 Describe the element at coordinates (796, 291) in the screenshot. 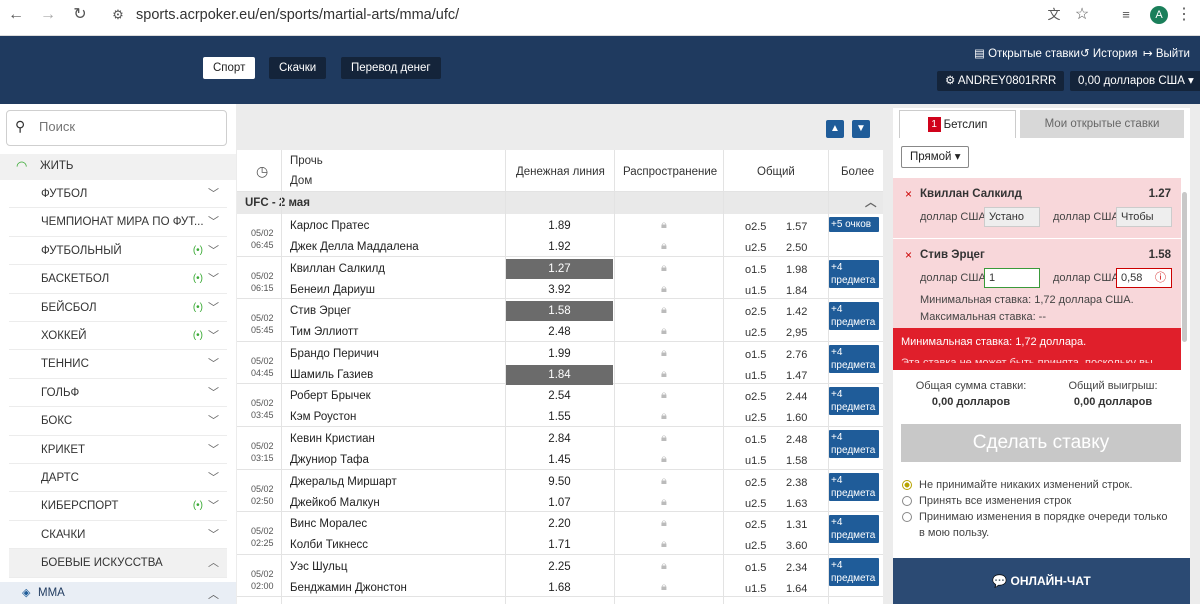

I see `total-odds: 1.84` at that location.